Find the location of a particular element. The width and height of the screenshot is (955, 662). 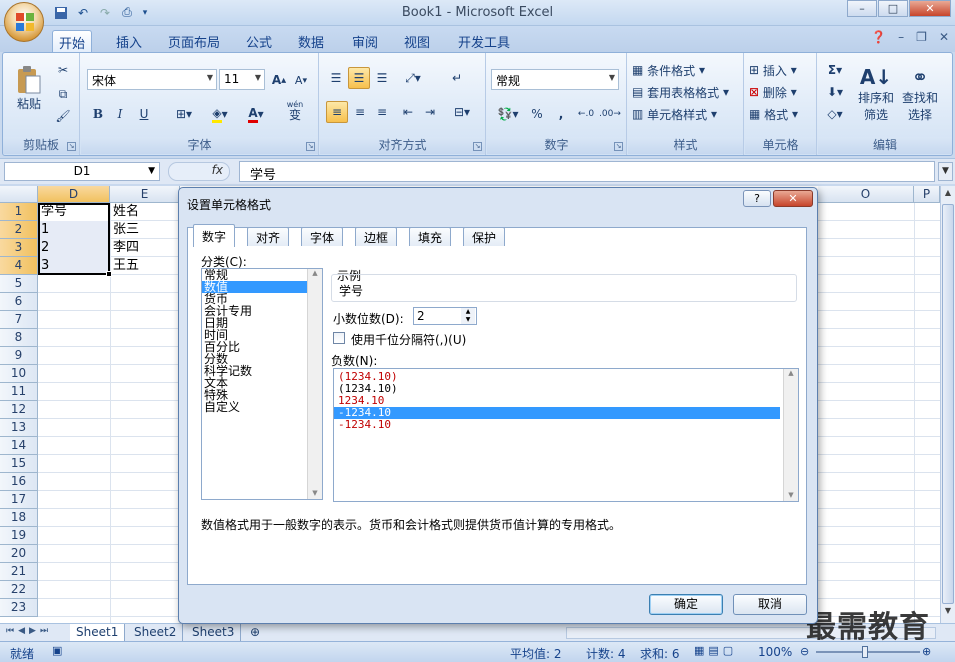

row-header: 17 is located at coordinates (19, 500).